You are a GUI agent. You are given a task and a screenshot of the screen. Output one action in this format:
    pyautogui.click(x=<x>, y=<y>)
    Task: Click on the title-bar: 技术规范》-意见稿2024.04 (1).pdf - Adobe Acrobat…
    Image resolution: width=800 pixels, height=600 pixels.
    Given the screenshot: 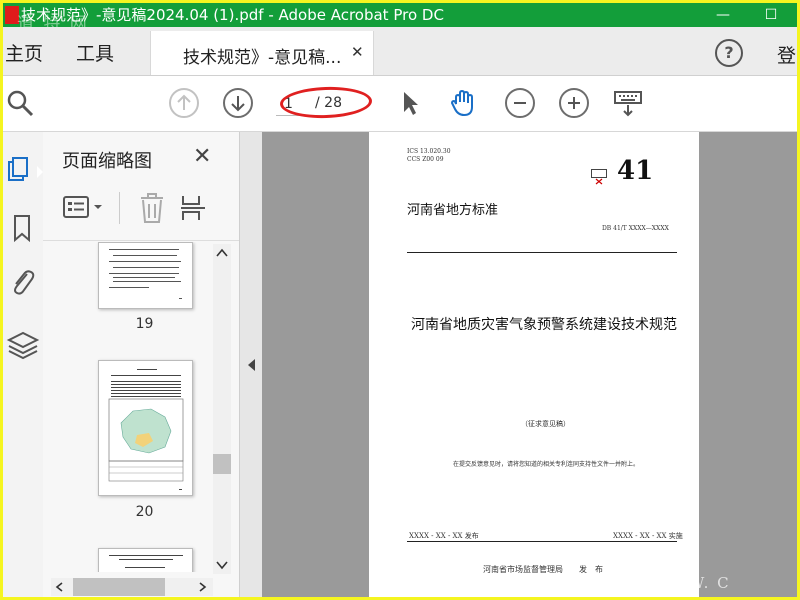 What is the action you would take?
    pyautogui.click(x=400, y=18)
    